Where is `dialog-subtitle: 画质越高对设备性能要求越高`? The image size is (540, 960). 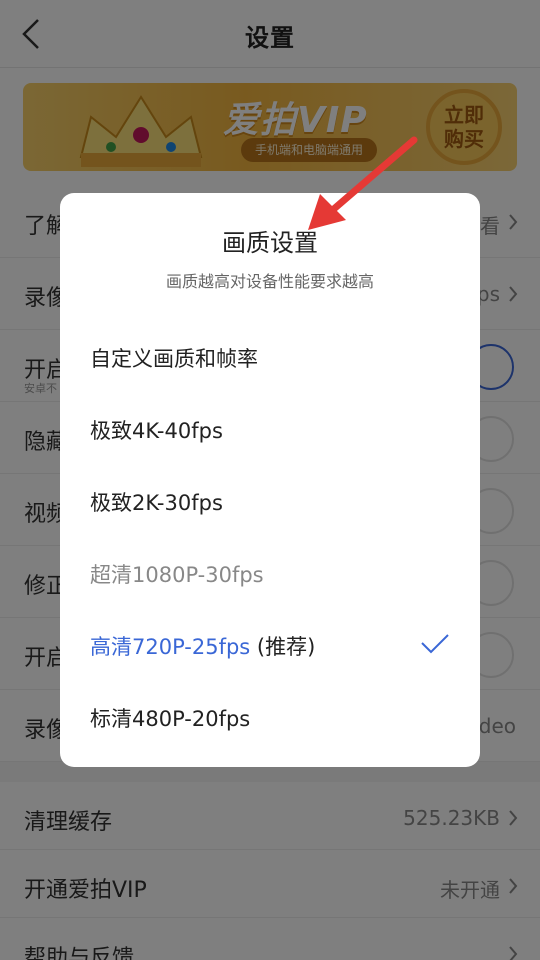 dialog-subtitle: 画质越高对设备性能要求越高 is located at coordinates (269, 281).